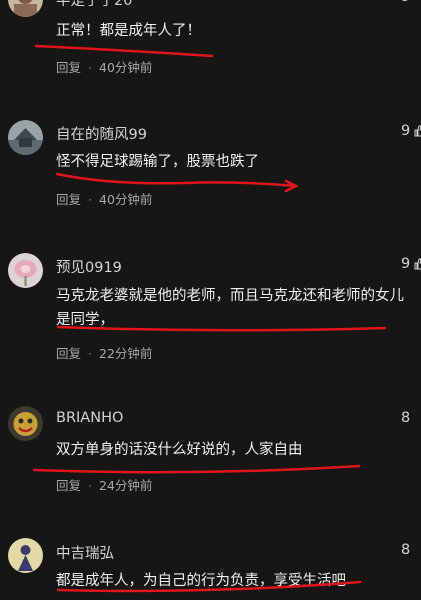 The height and width of the screenshot is (600, 421). I want to click on comment-text-line: 都是成年人，为自己的行为负责，享受生活吧, so click(201, 581).